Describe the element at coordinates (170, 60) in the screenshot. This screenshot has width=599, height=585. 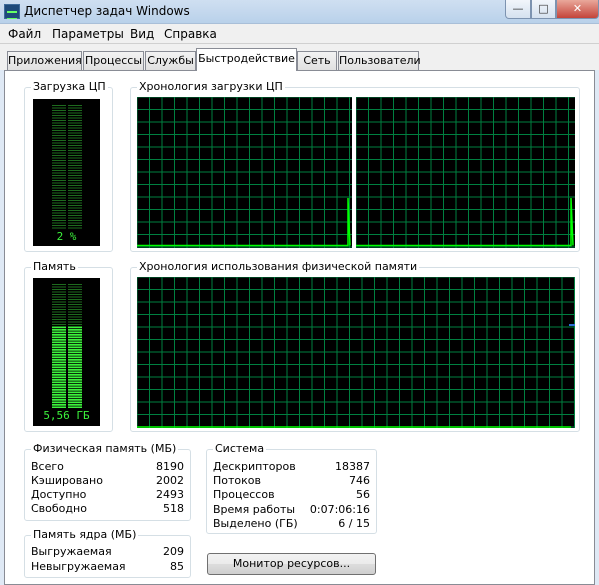
I see `tab-services: Службы` at that location.